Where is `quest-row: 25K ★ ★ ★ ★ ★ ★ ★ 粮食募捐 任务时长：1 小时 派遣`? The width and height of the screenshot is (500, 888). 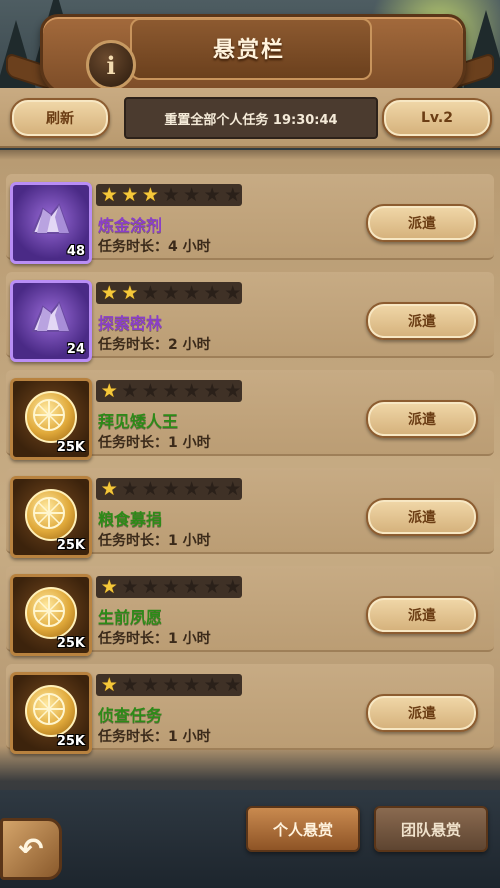
quest-row: 25K ★ ★ ★ ★ ★ ★ ★ 粮食募捐 任务时长：1 小时 派遣 is located at coordinates (250, 513).